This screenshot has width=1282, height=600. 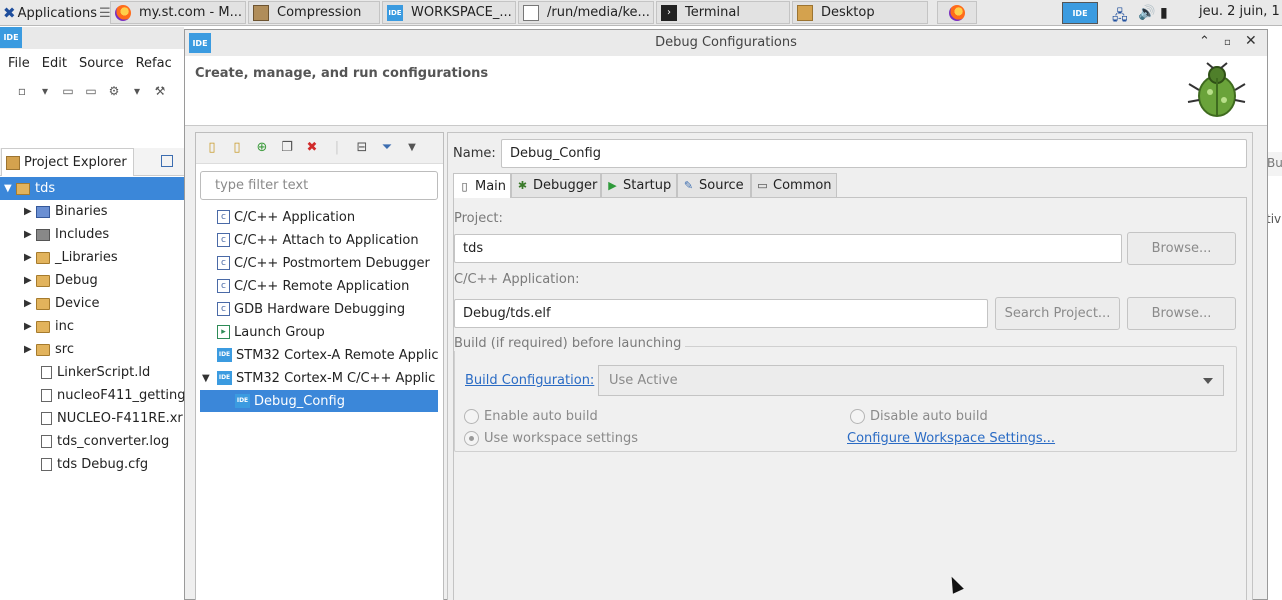 What do you see at coordinates (860, 12) in the screenshot?
I see `taskbar-window-desktop: Desktop` at bounding box center [860, 12].